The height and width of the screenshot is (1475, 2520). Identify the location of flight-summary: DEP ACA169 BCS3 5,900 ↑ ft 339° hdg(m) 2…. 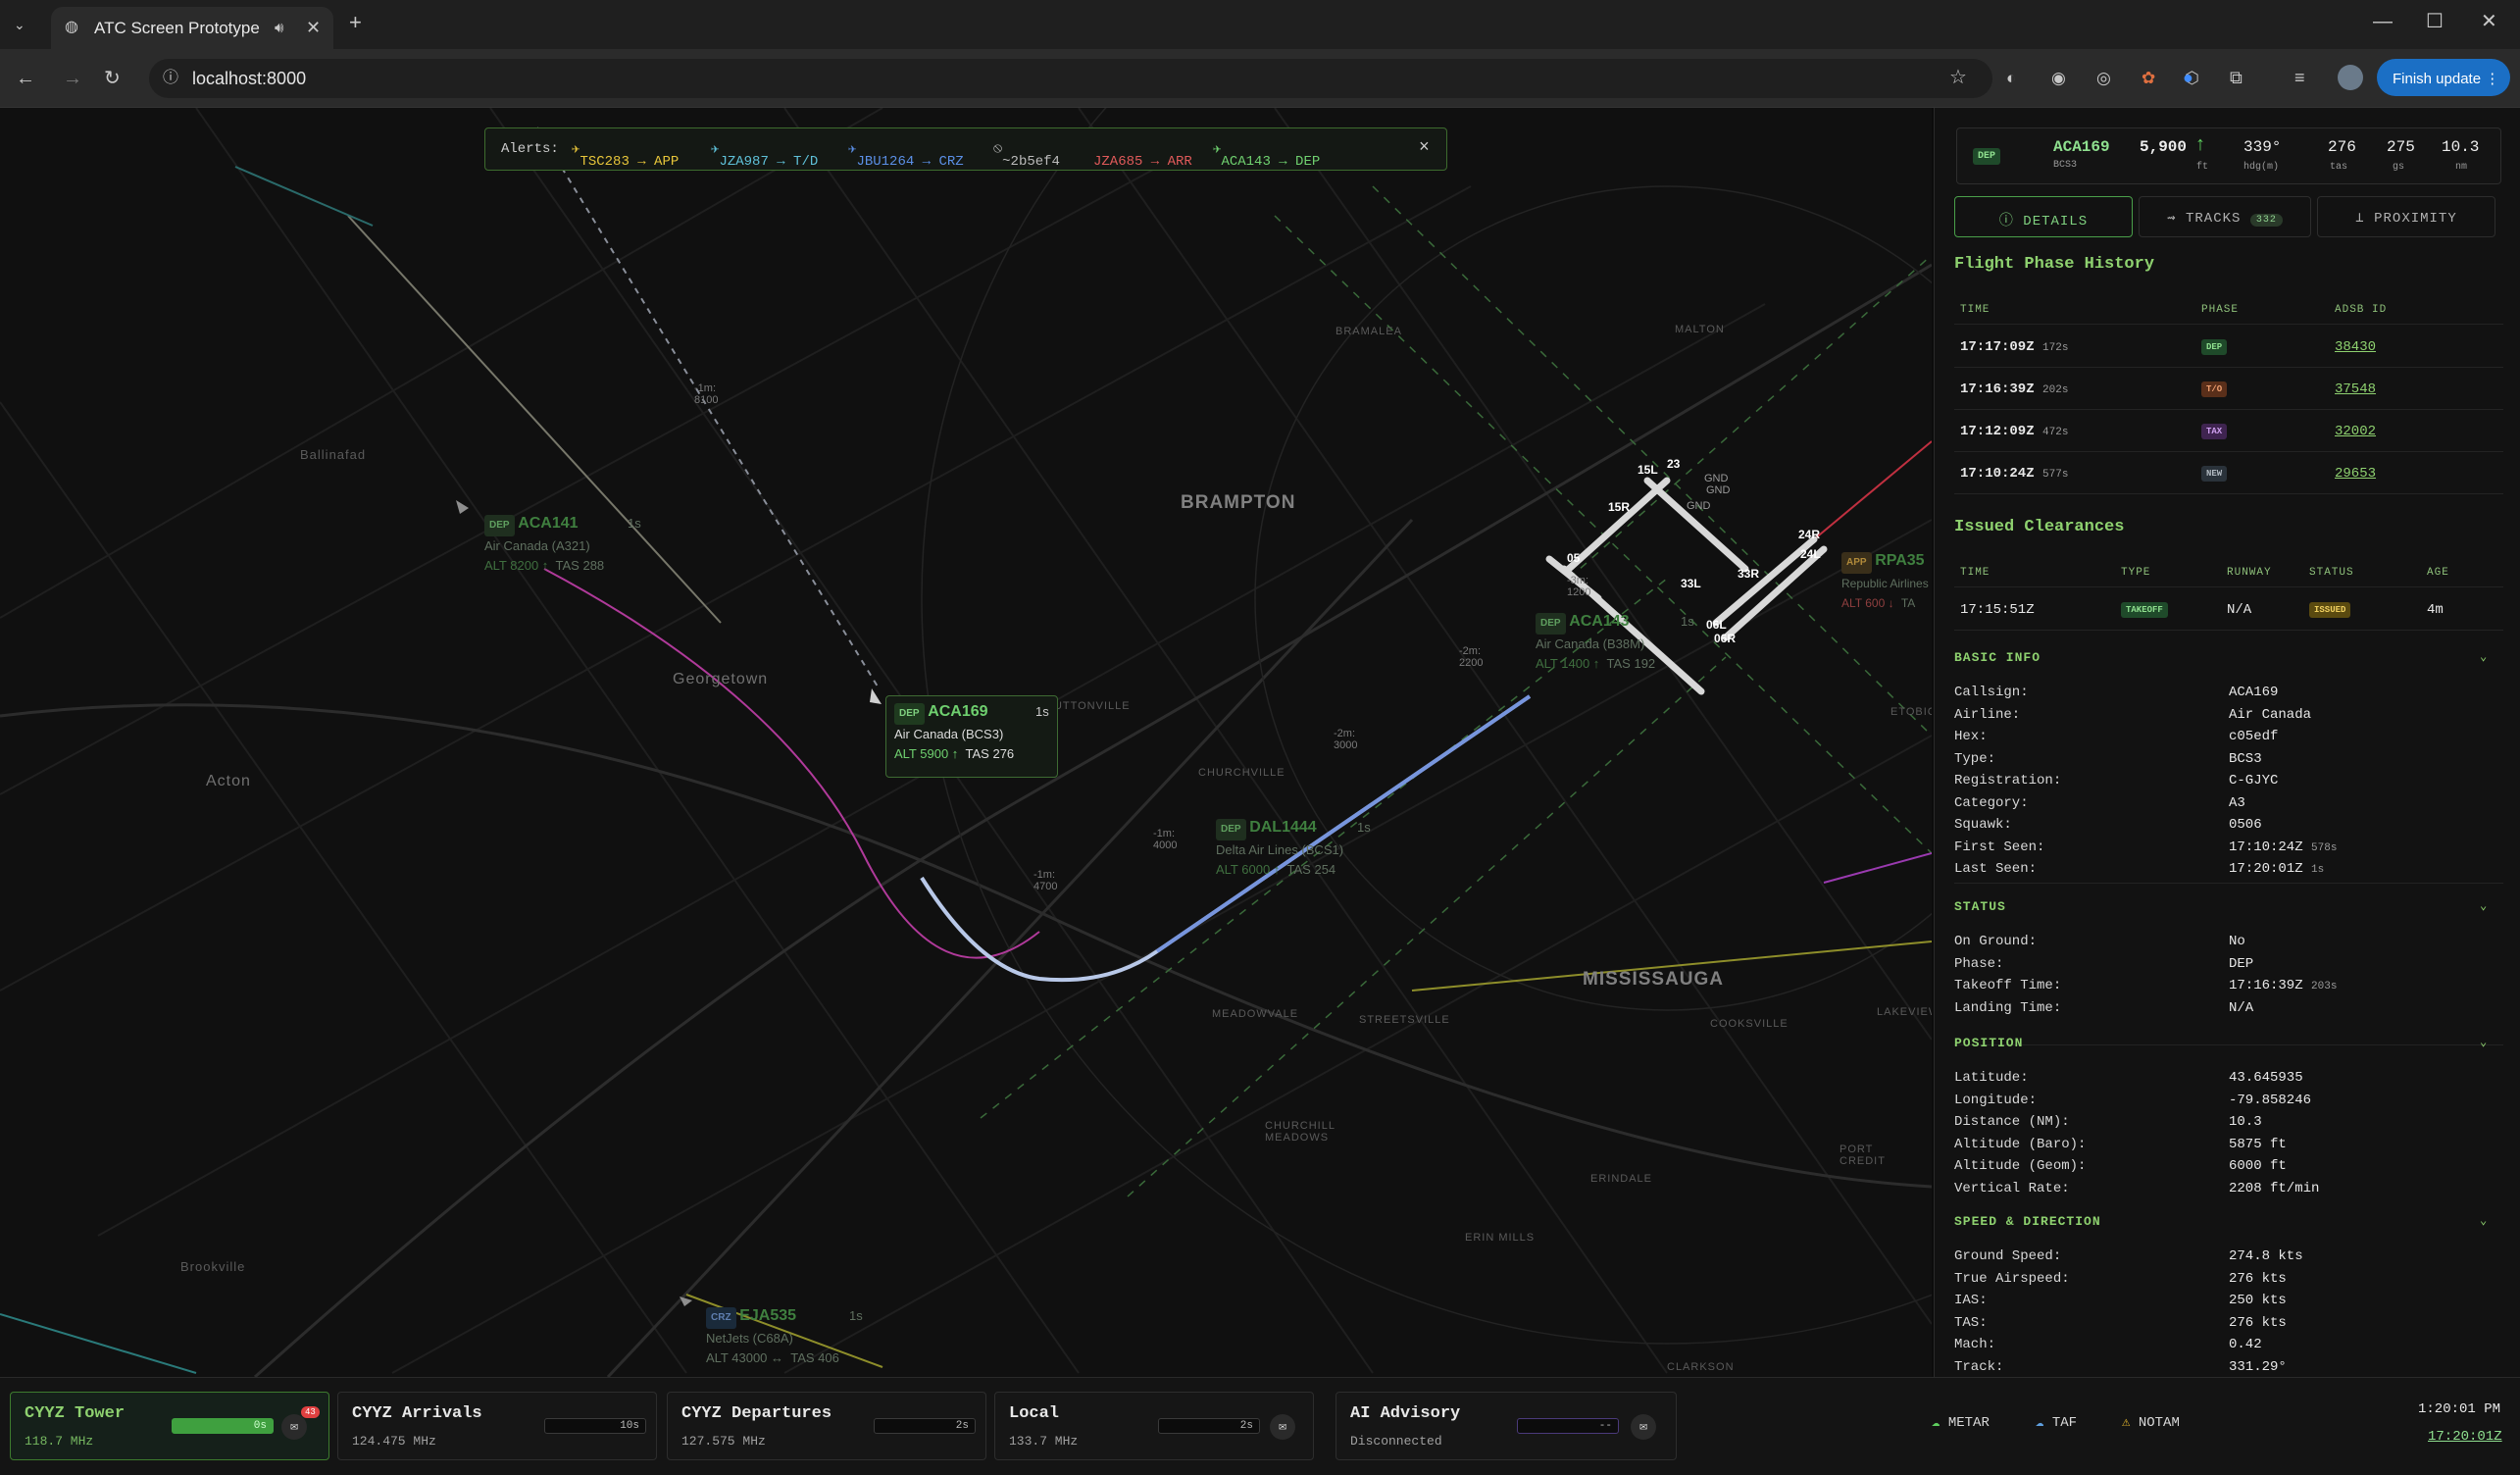
(2228, 155).